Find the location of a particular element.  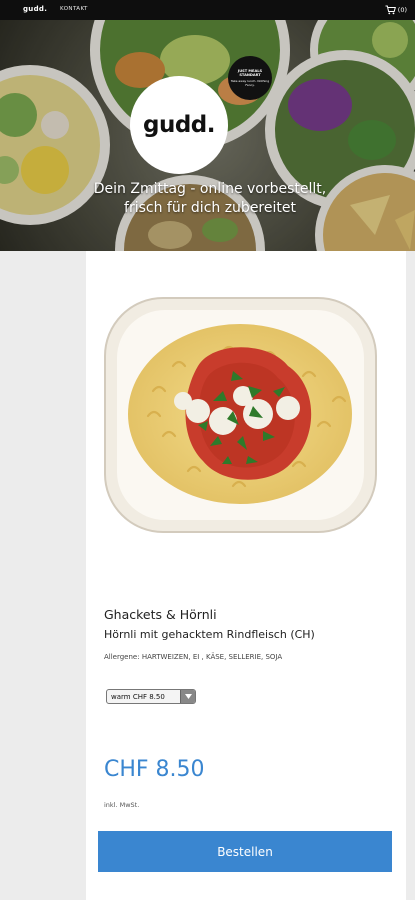

variant-select: warm CHF 8.50 is located at coordinates (151, 696).